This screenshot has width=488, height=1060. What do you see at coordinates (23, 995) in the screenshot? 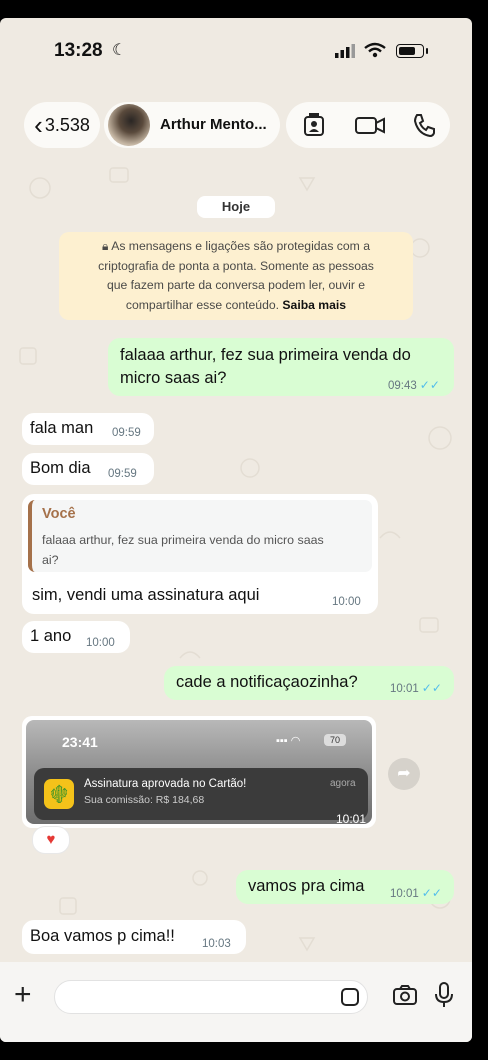
I see `plus-icon: +` at bounding box center [23, 995].